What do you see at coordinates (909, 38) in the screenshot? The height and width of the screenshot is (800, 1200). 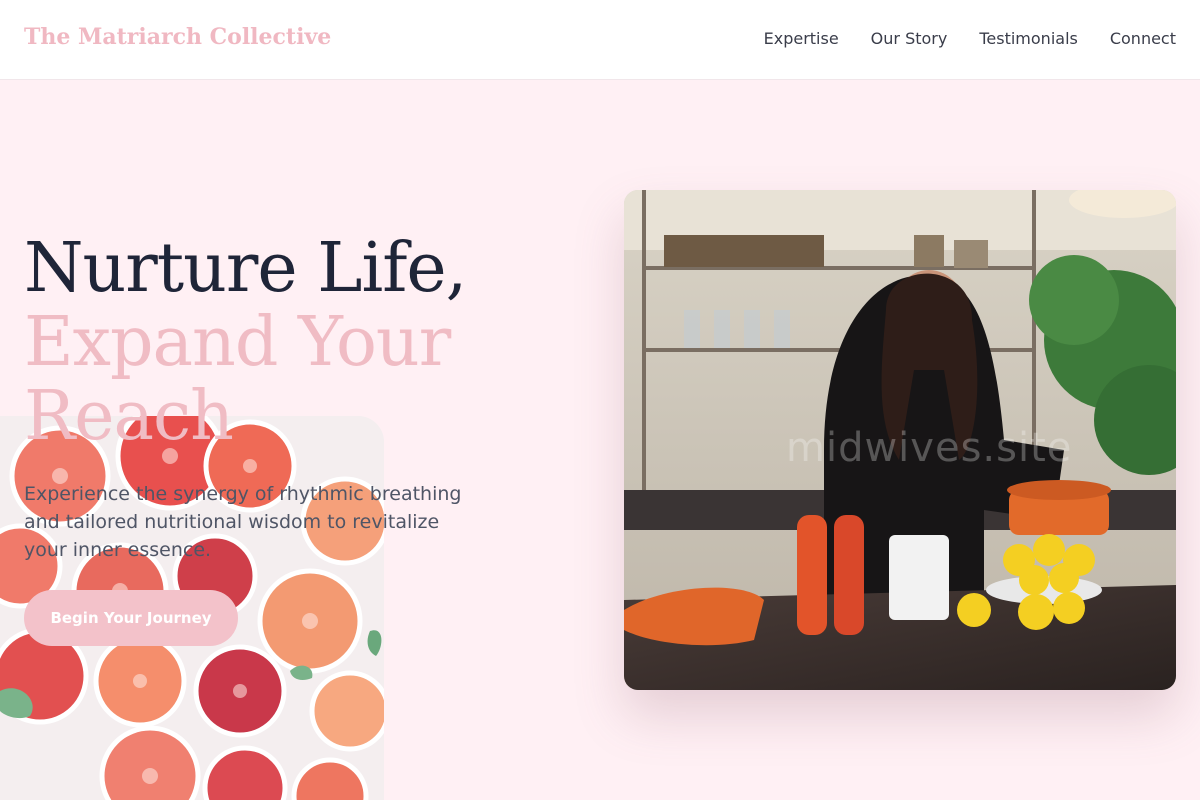 I see `nav-link-our-story: Our Story` at bounding box center [909, 38].